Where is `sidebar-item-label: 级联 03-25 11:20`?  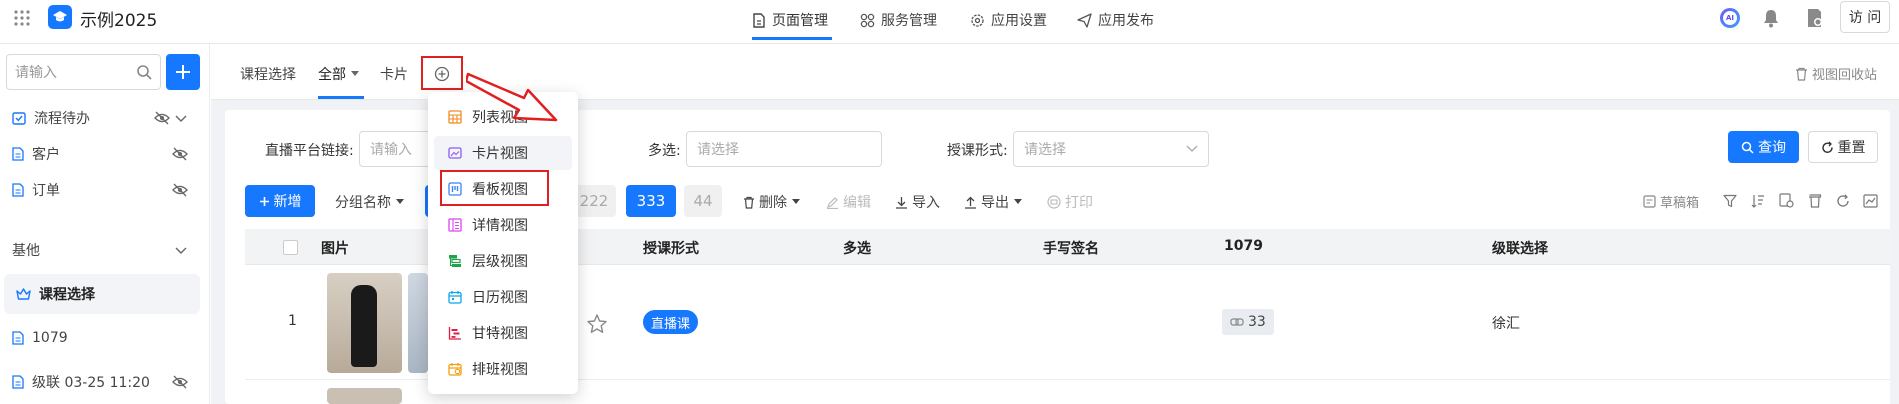 sidebar-item-label: 级联 03-25 11:20 is located at coordinates (91, 383).